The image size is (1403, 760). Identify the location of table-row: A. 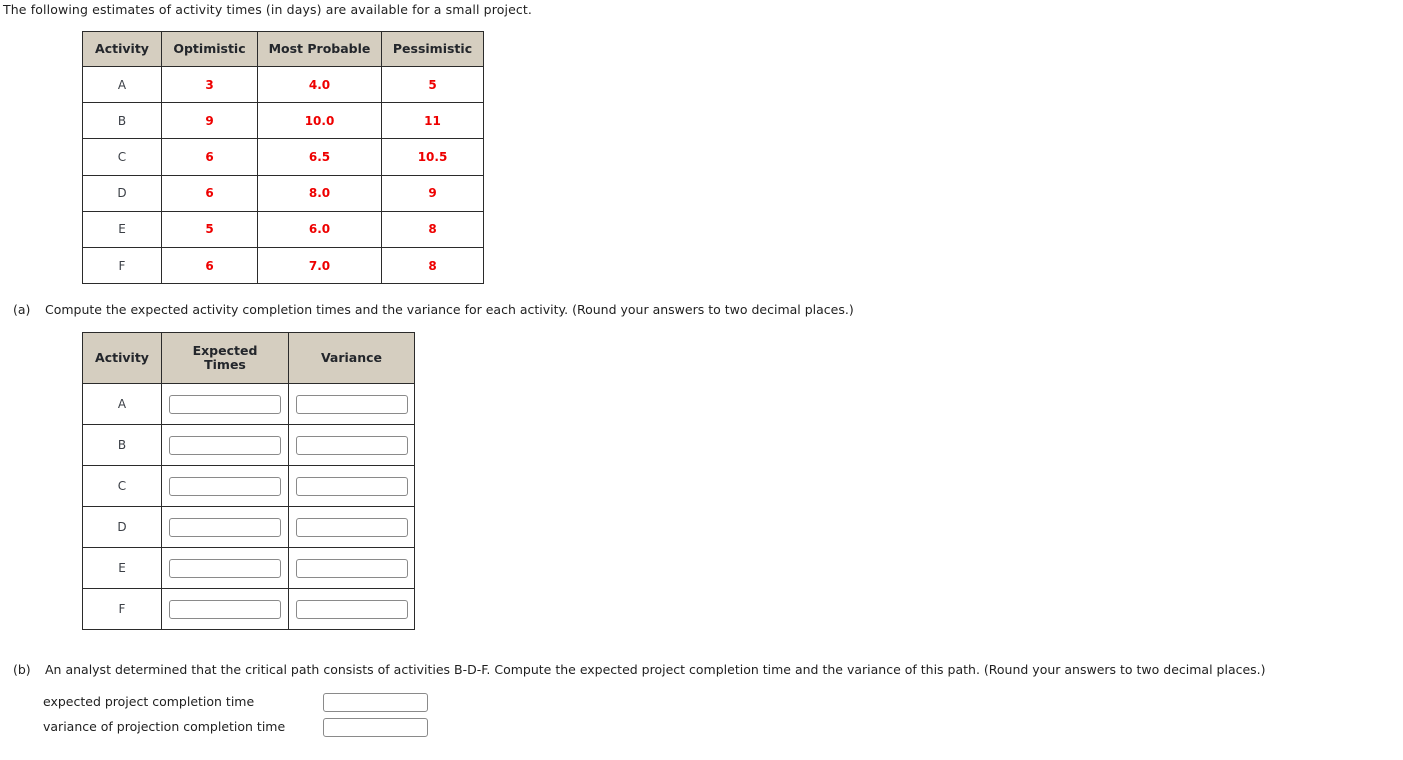
(248, 404).